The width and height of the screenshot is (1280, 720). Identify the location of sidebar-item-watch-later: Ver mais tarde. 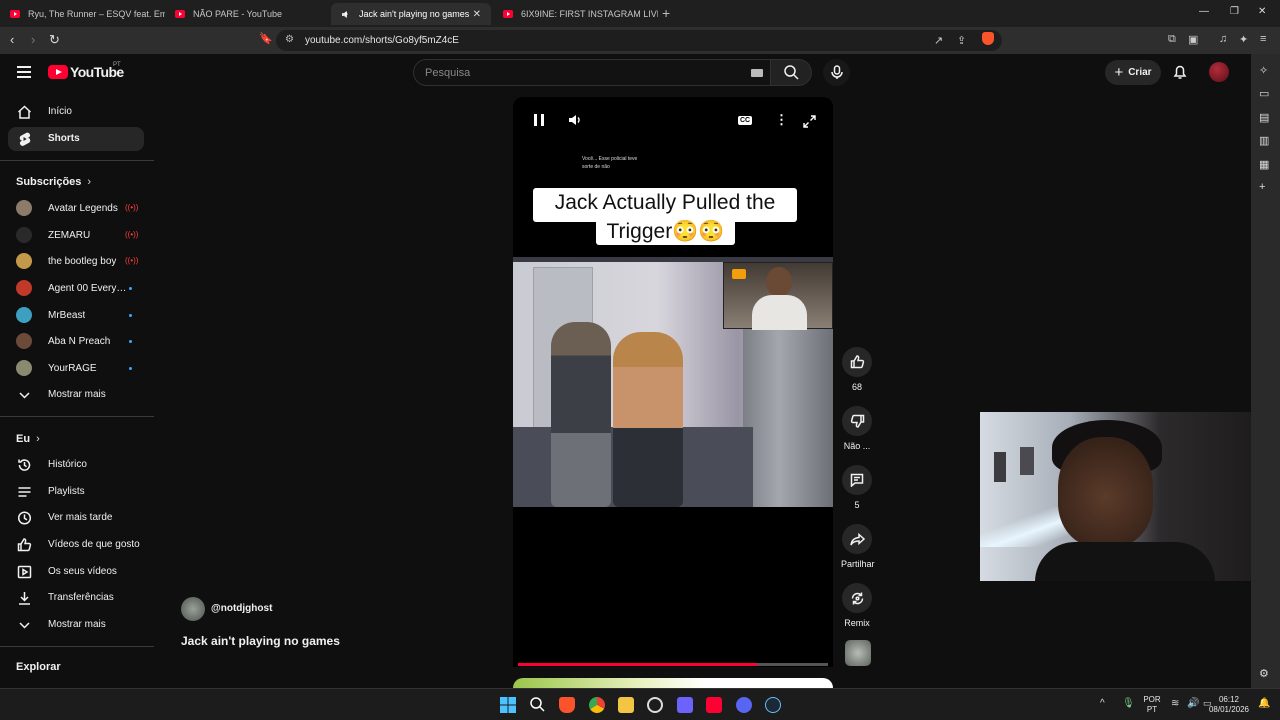
(76, 518).